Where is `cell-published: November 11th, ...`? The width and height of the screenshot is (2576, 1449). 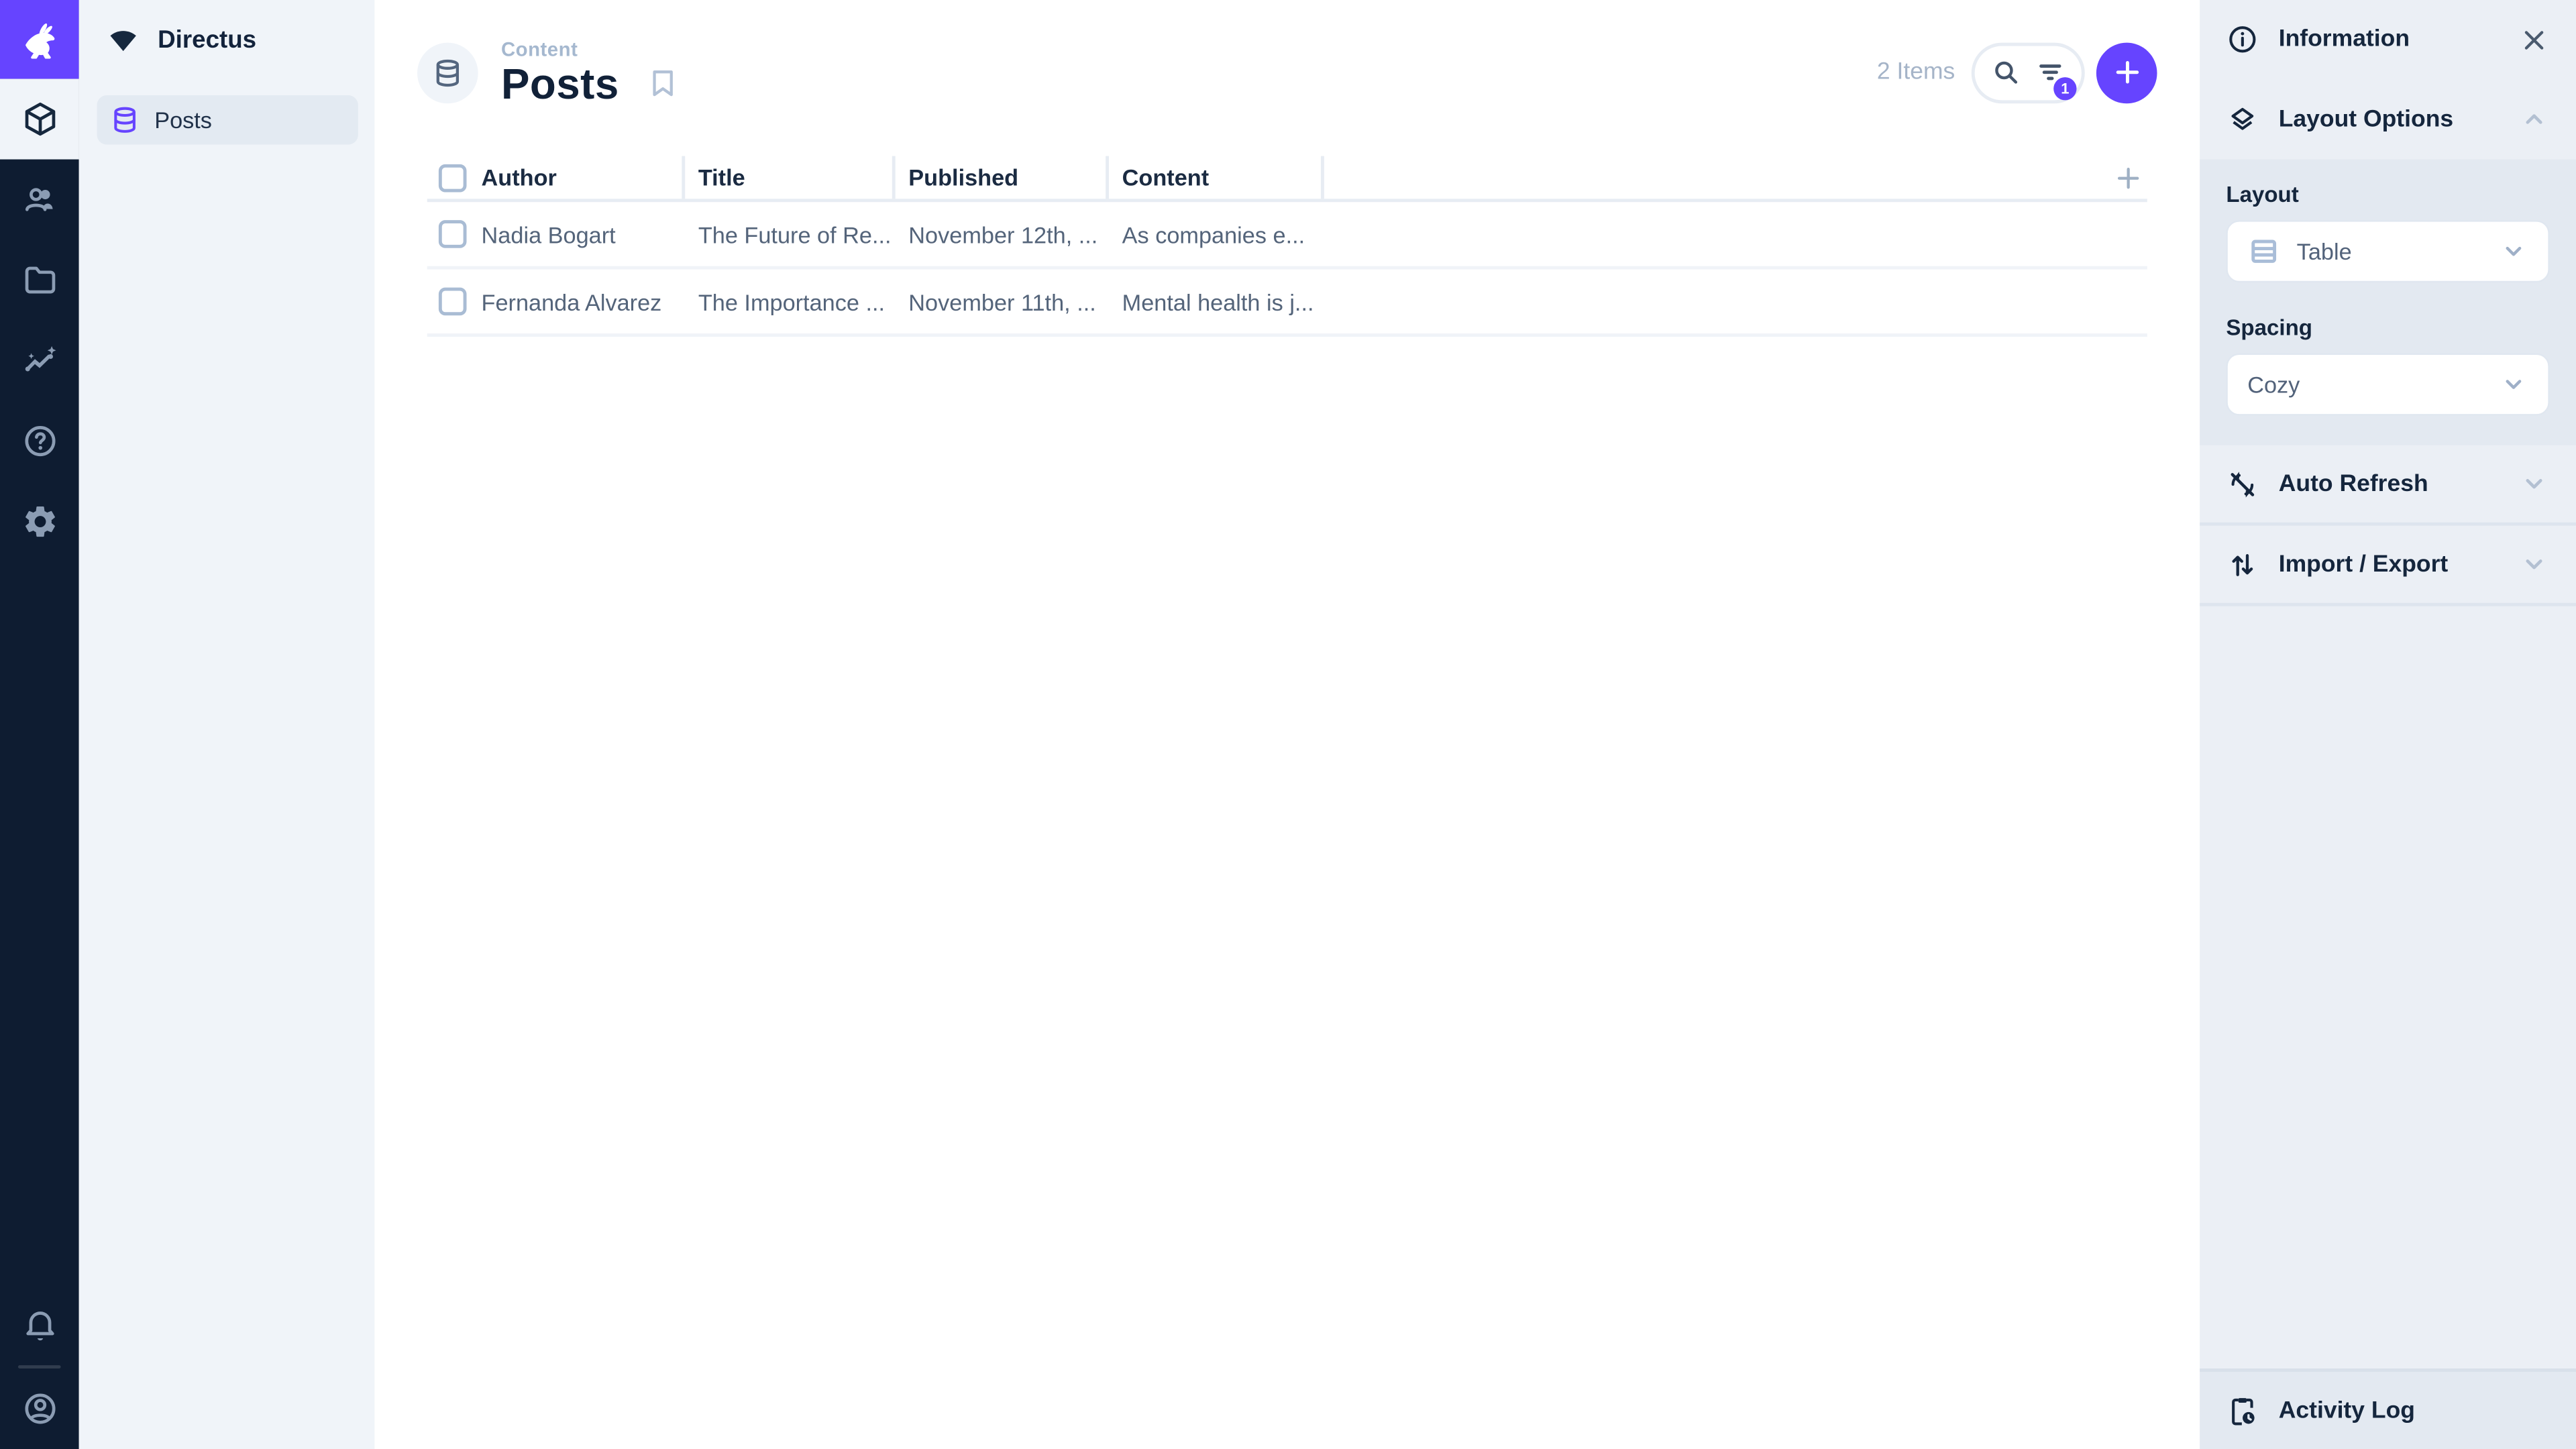
cell-published: November 11th, ... is located at coordinates (1002, 301).